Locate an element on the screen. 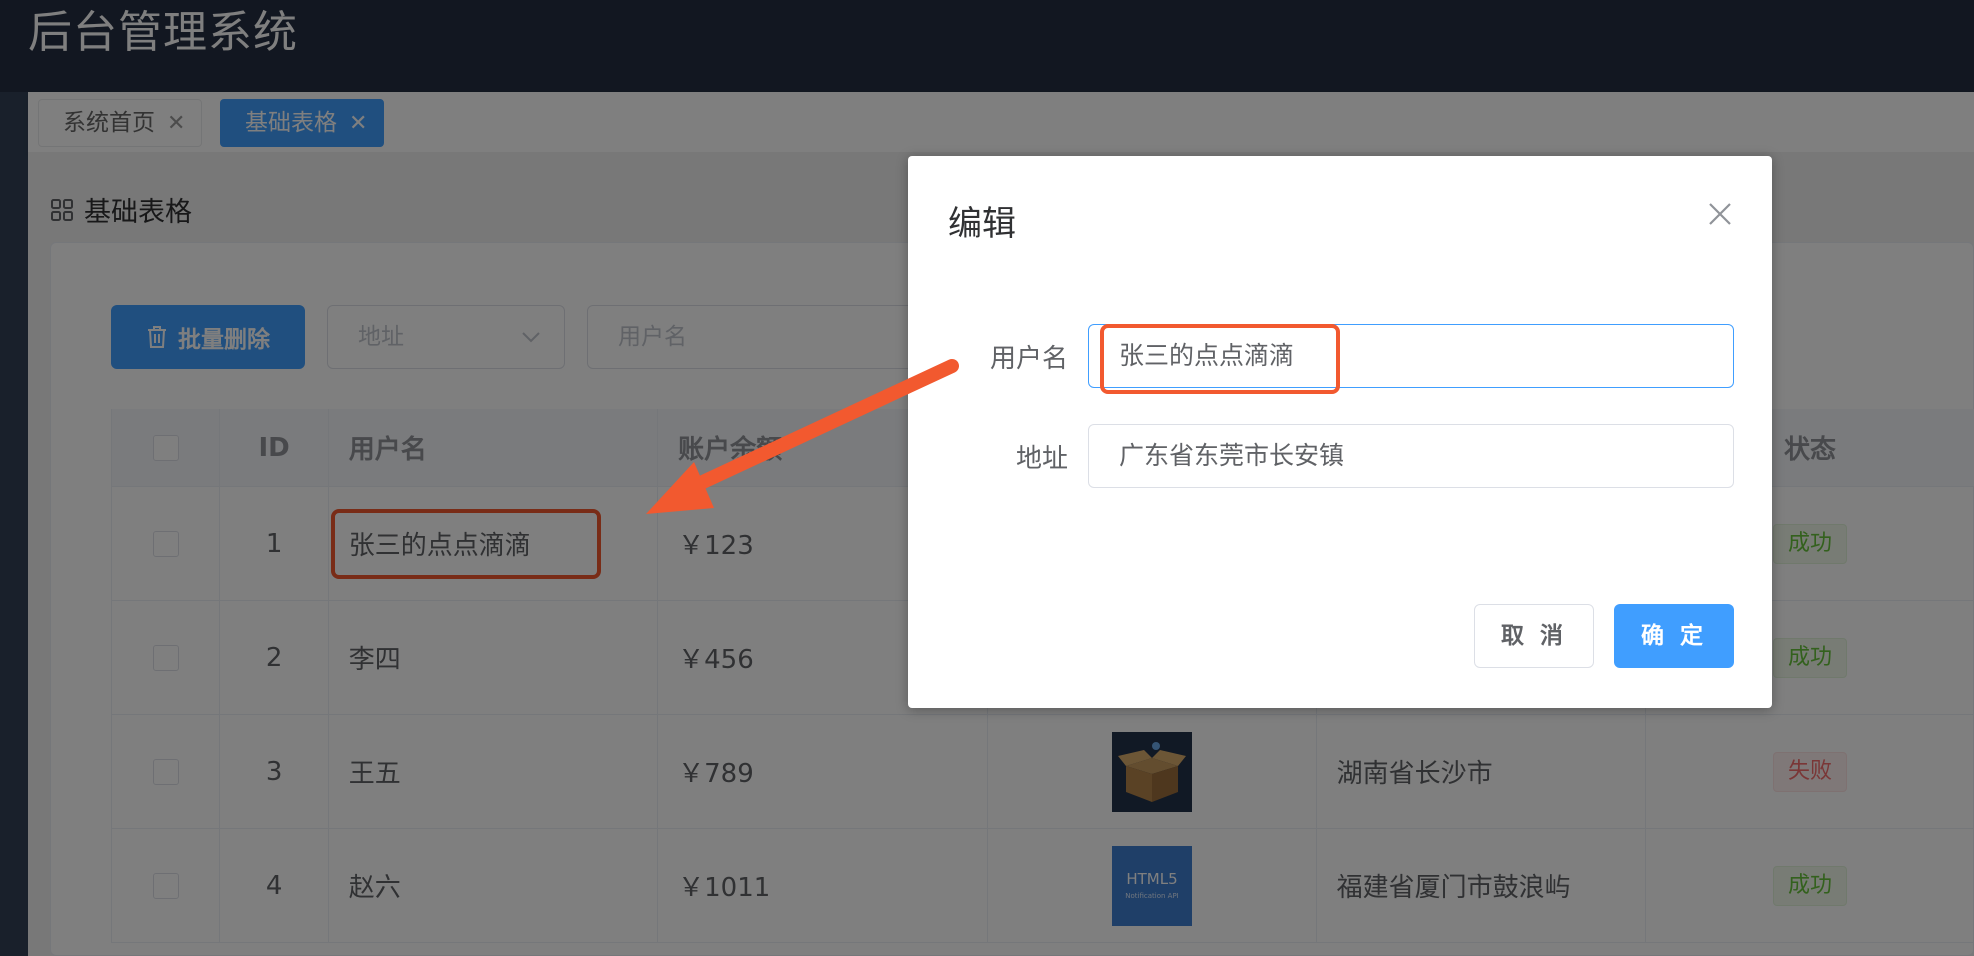  address-field: 广东省东莞市长安镇 is located at coordinates (1411, 456).